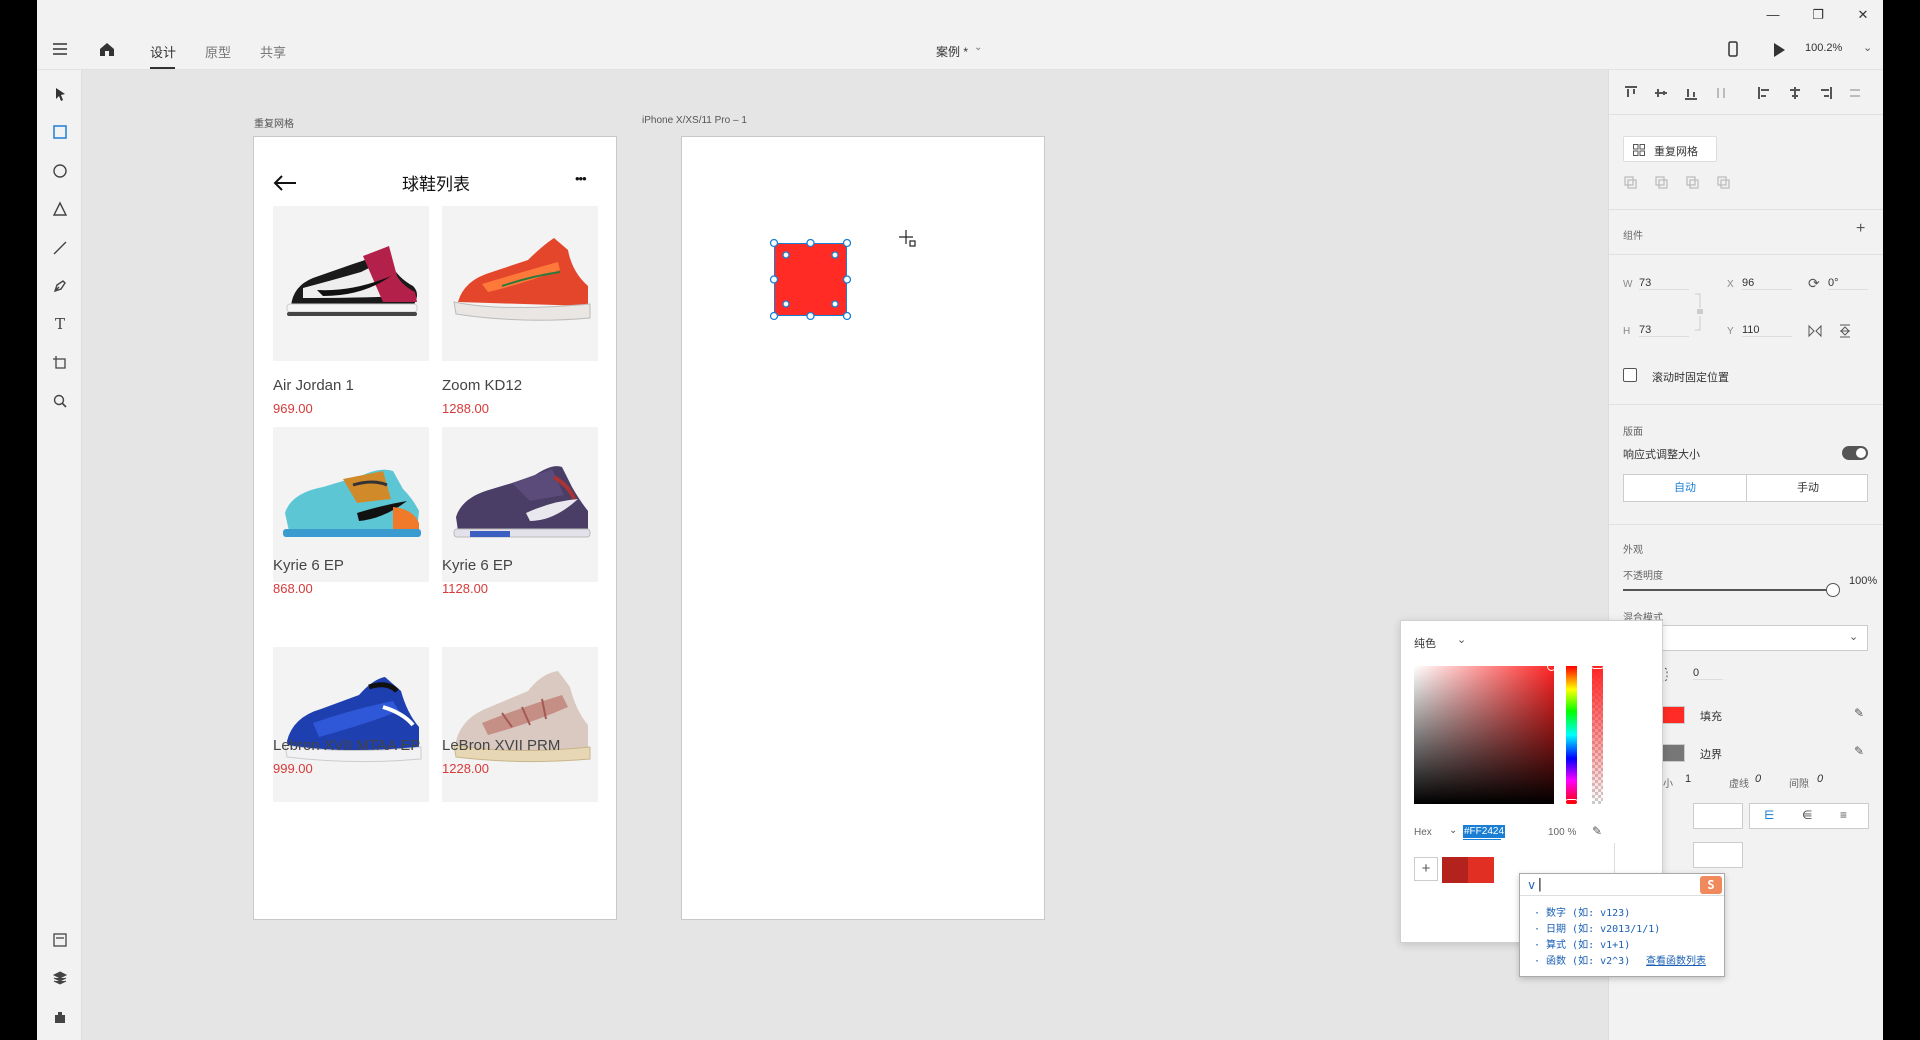 Image resolution: width=1920 pixels, height=1040 pixels. I want to click on align-middle-icon, so click(1661, 95).